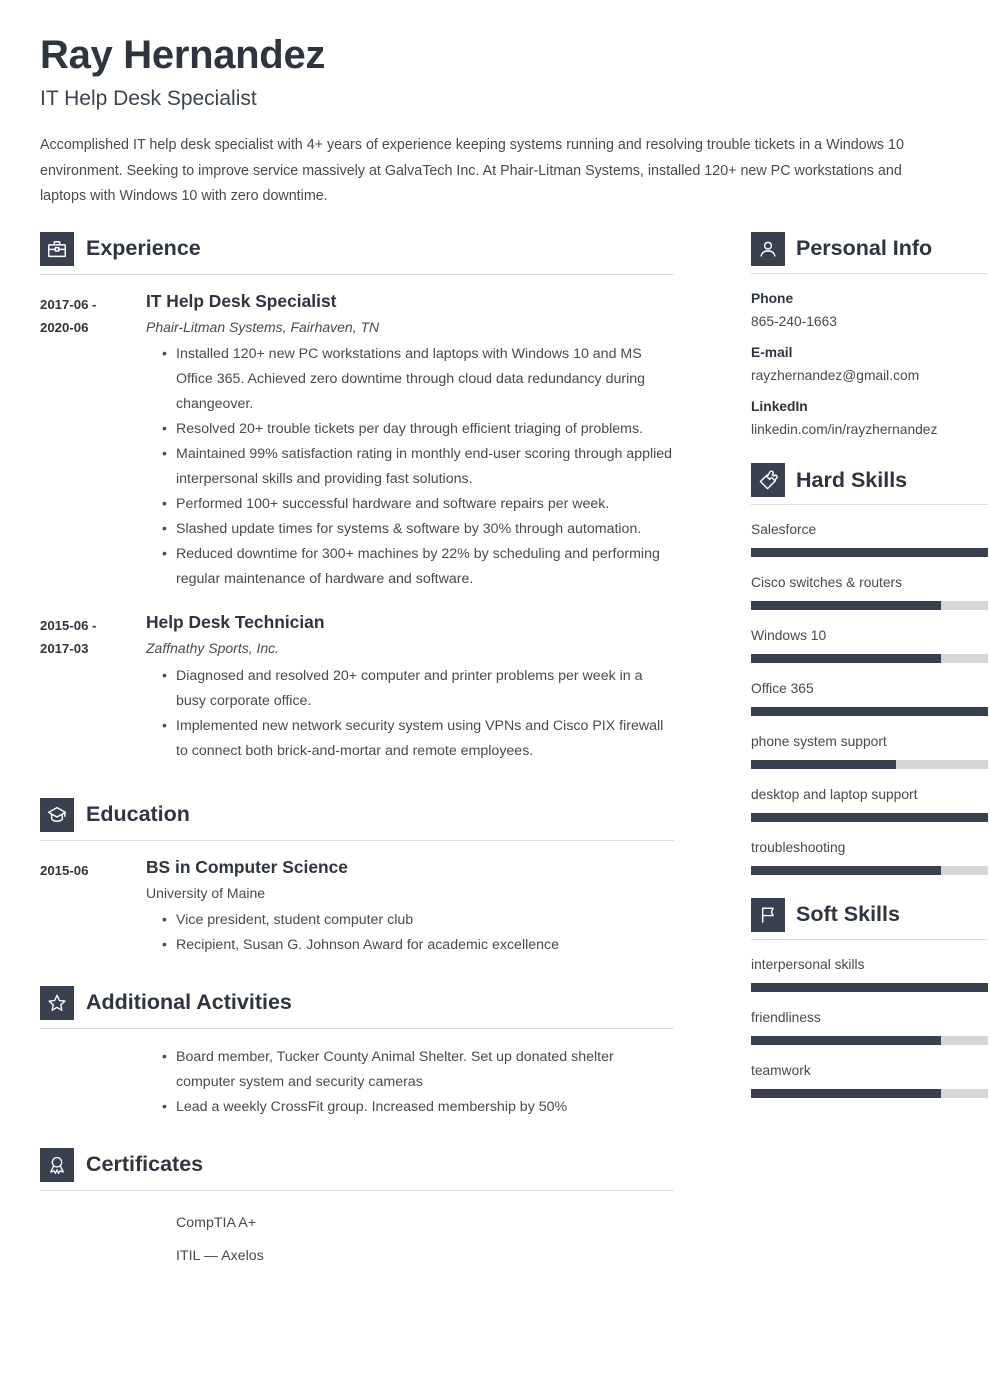 This screenshot has height=1400, width=990. Describe the element at coordinates (869, 310) in the screenshot. I see `contact-field-phone: Phone 865-240-1663` at that location.